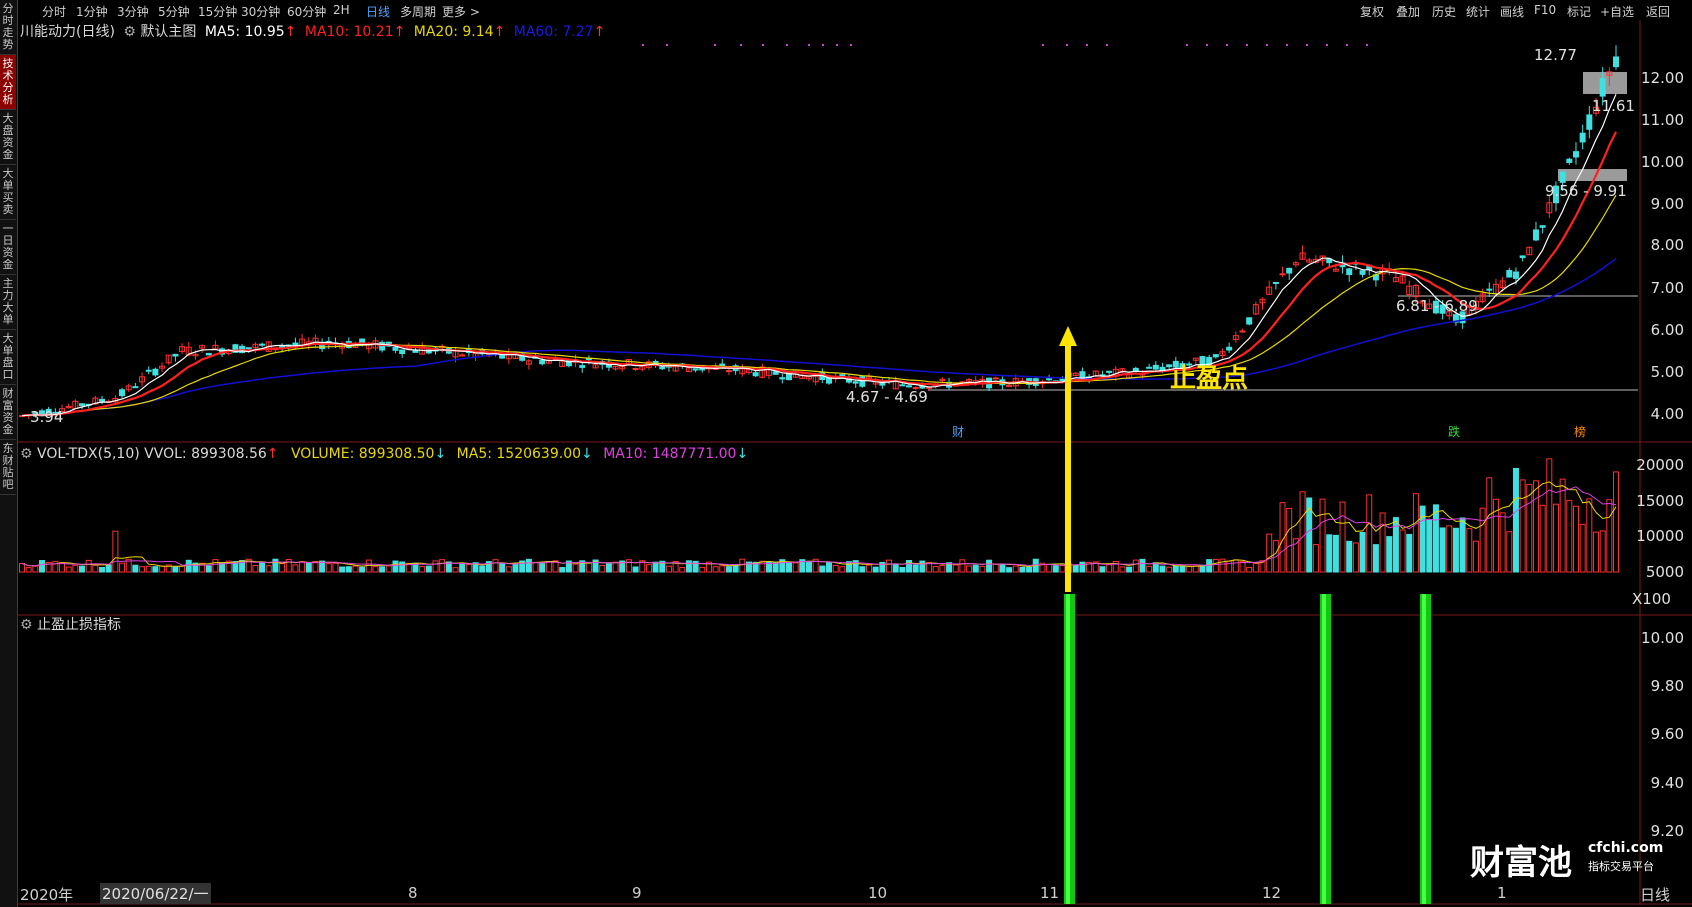 The width and height of the screenshot is (1692, 907). I want to click on event-mark-rank: 榜, so click(1580, 431).